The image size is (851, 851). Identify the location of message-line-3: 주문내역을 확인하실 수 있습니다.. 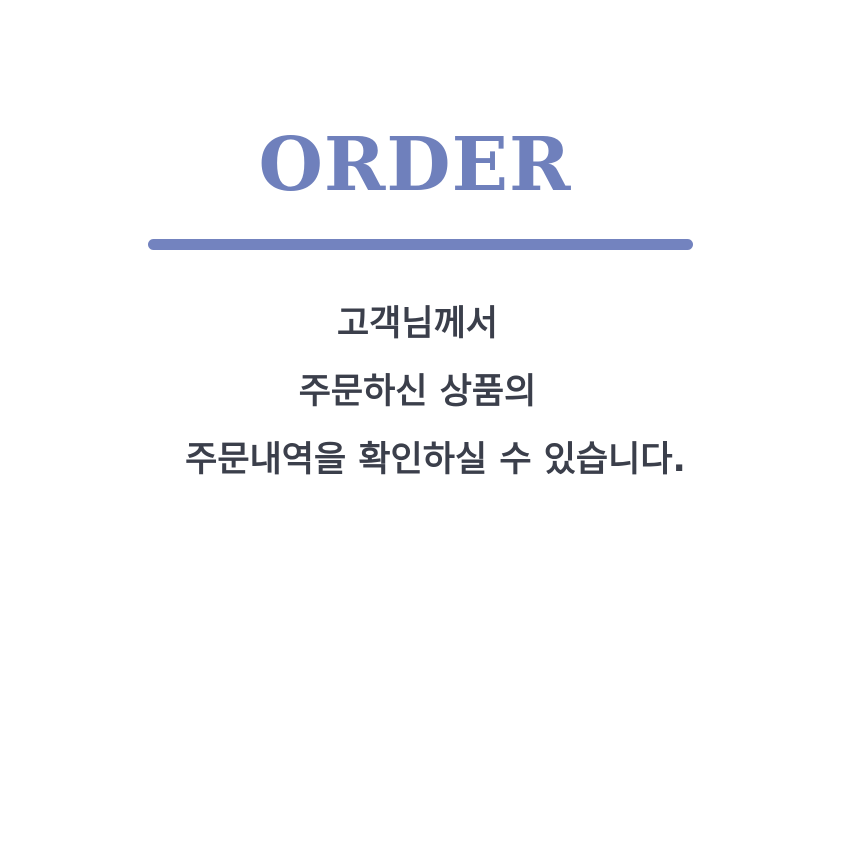
(435, 460).